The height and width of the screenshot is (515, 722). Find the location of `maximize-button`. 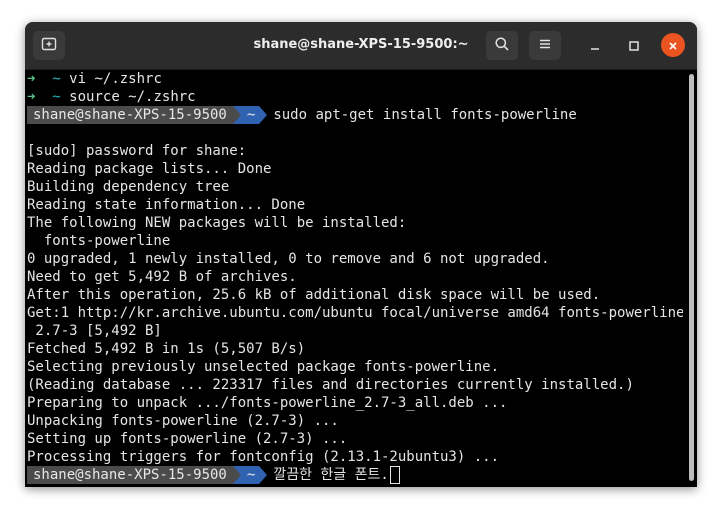

maximize-button is located at coordinates (634, 45).